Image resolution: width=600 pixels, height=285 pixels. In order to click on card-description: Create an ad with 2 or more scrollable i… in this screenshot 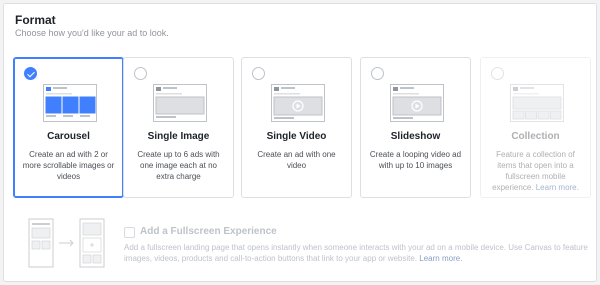, I will do `click(68, 165)`.